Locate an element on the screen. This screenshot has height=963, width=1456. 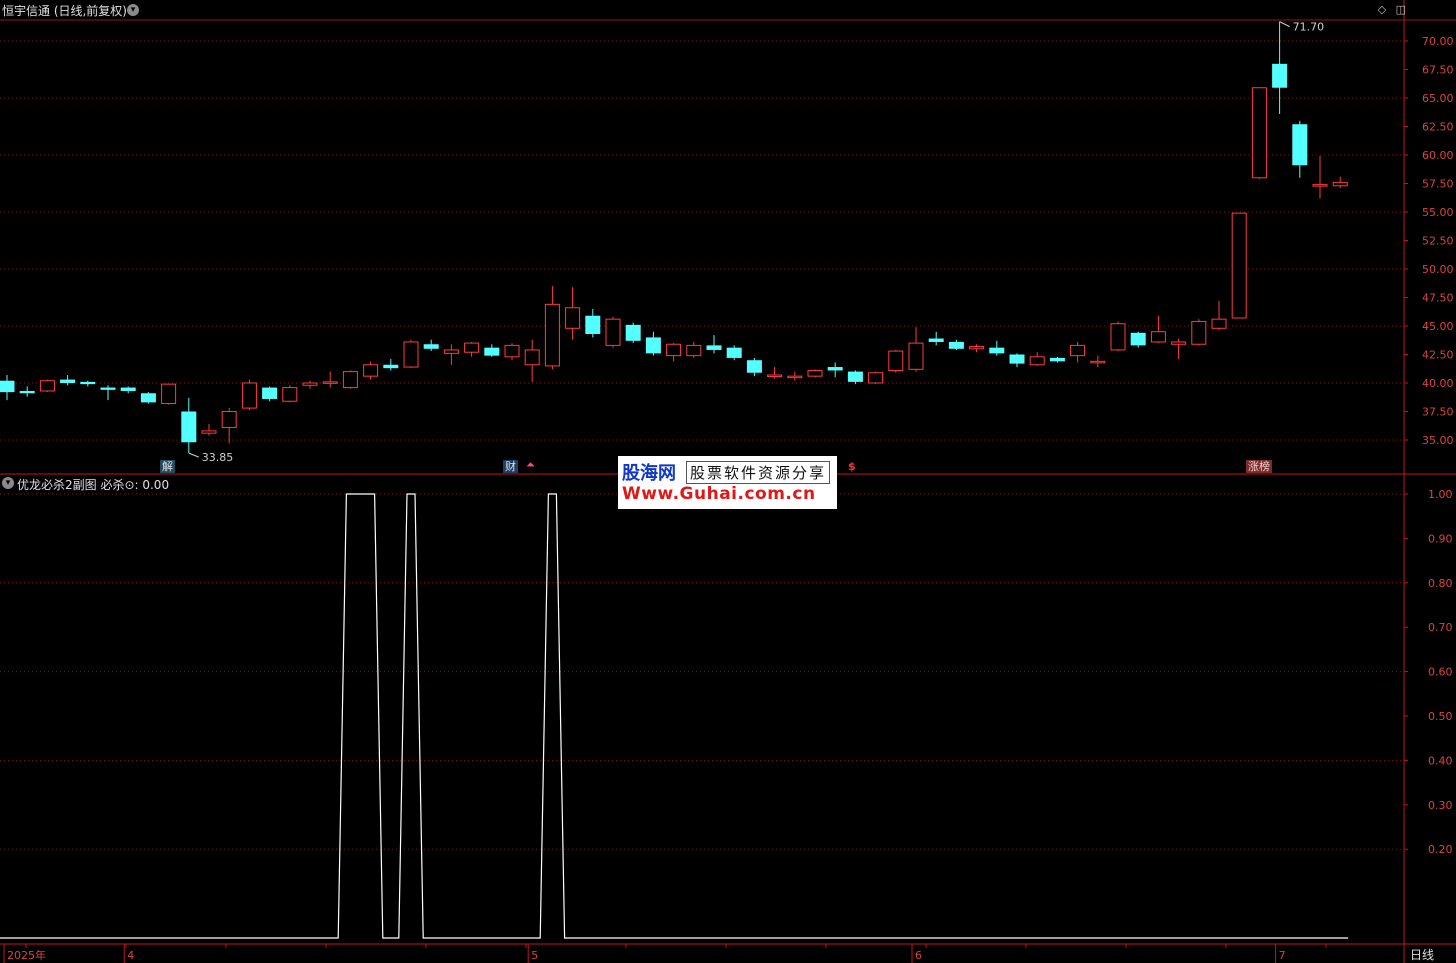
indicator-axis-label: 0.60 is located at coordinates (1440, 672).